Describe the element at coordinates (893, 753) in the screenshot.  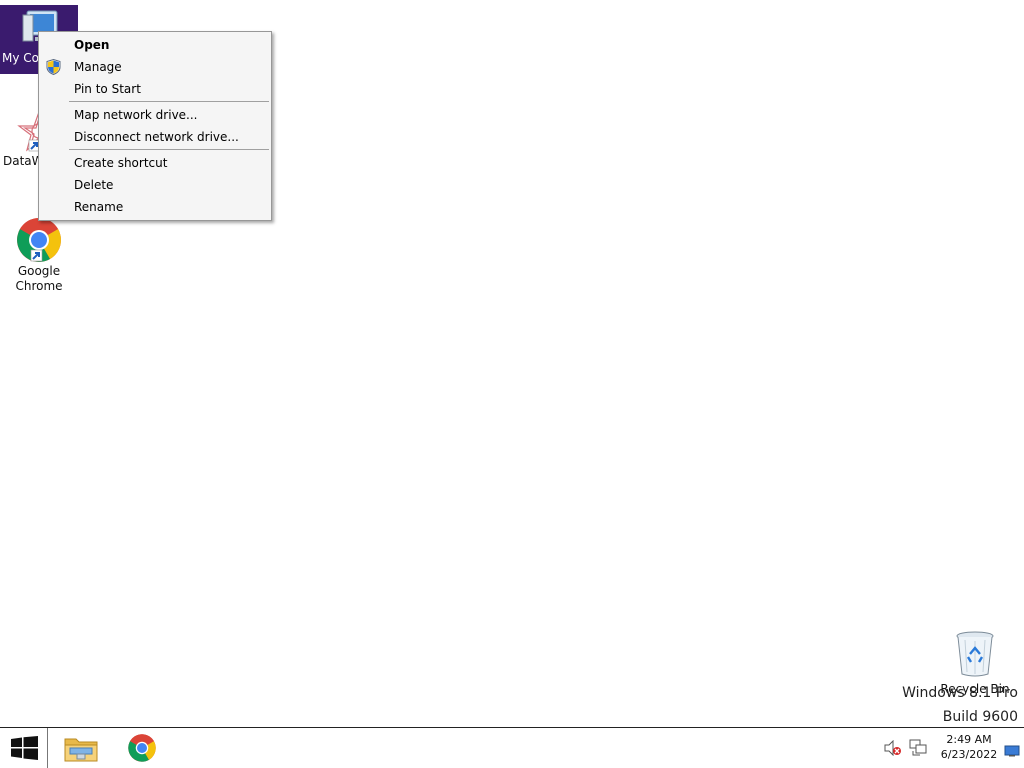
I see `speaker-muted-icon` at that location.